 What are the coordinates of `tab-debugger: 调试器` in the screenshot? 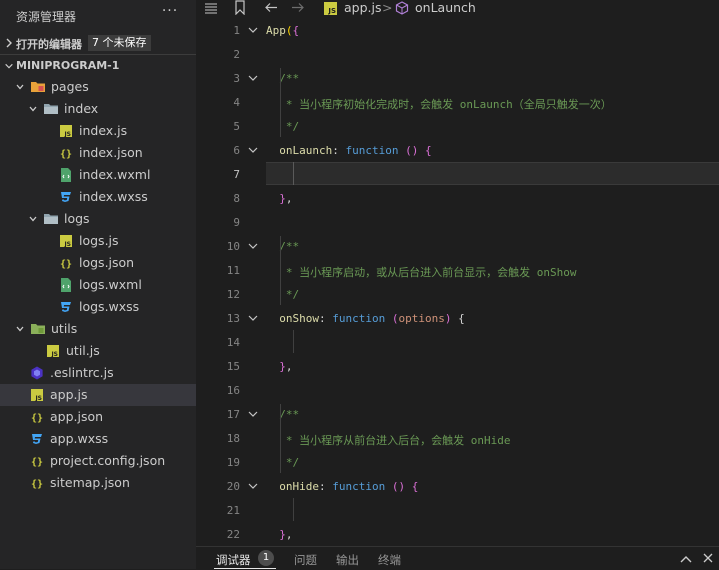 It's located at (233, 560).